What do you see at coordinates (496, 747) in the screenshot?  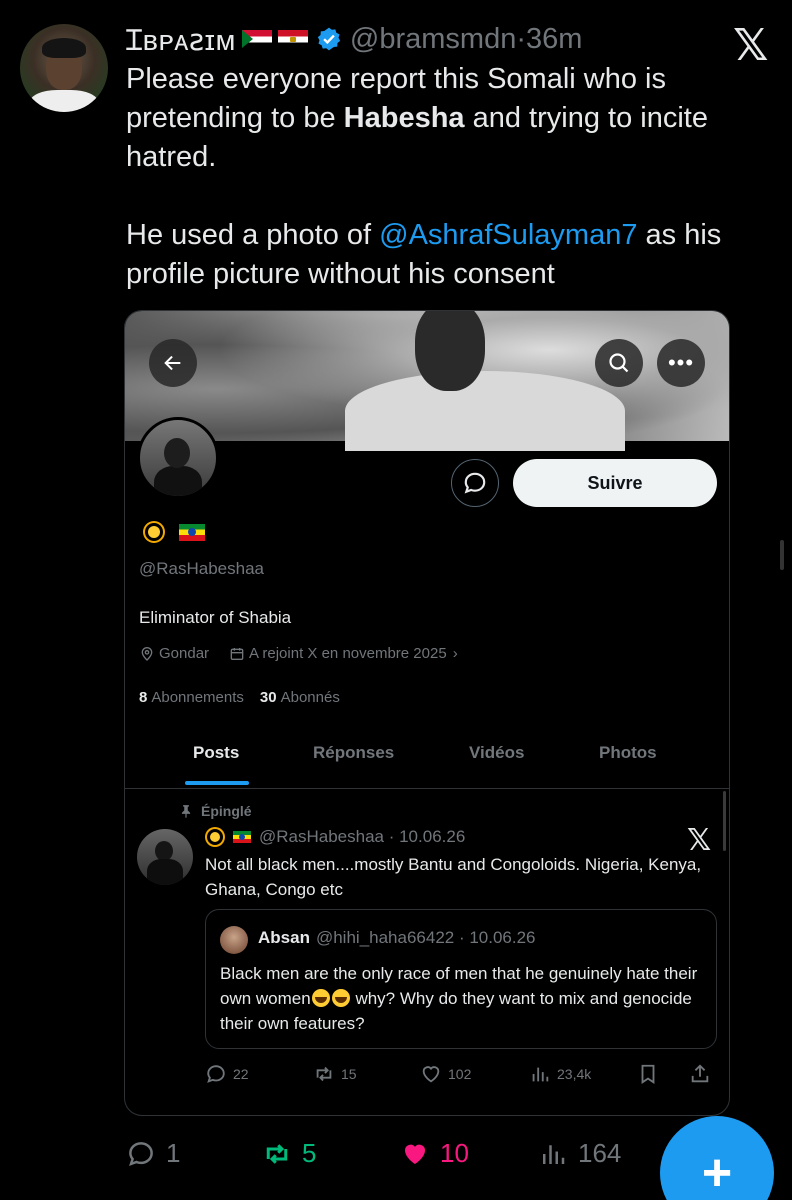 I see `tab-videos: Vidéos` at bounding box center [496, 747].